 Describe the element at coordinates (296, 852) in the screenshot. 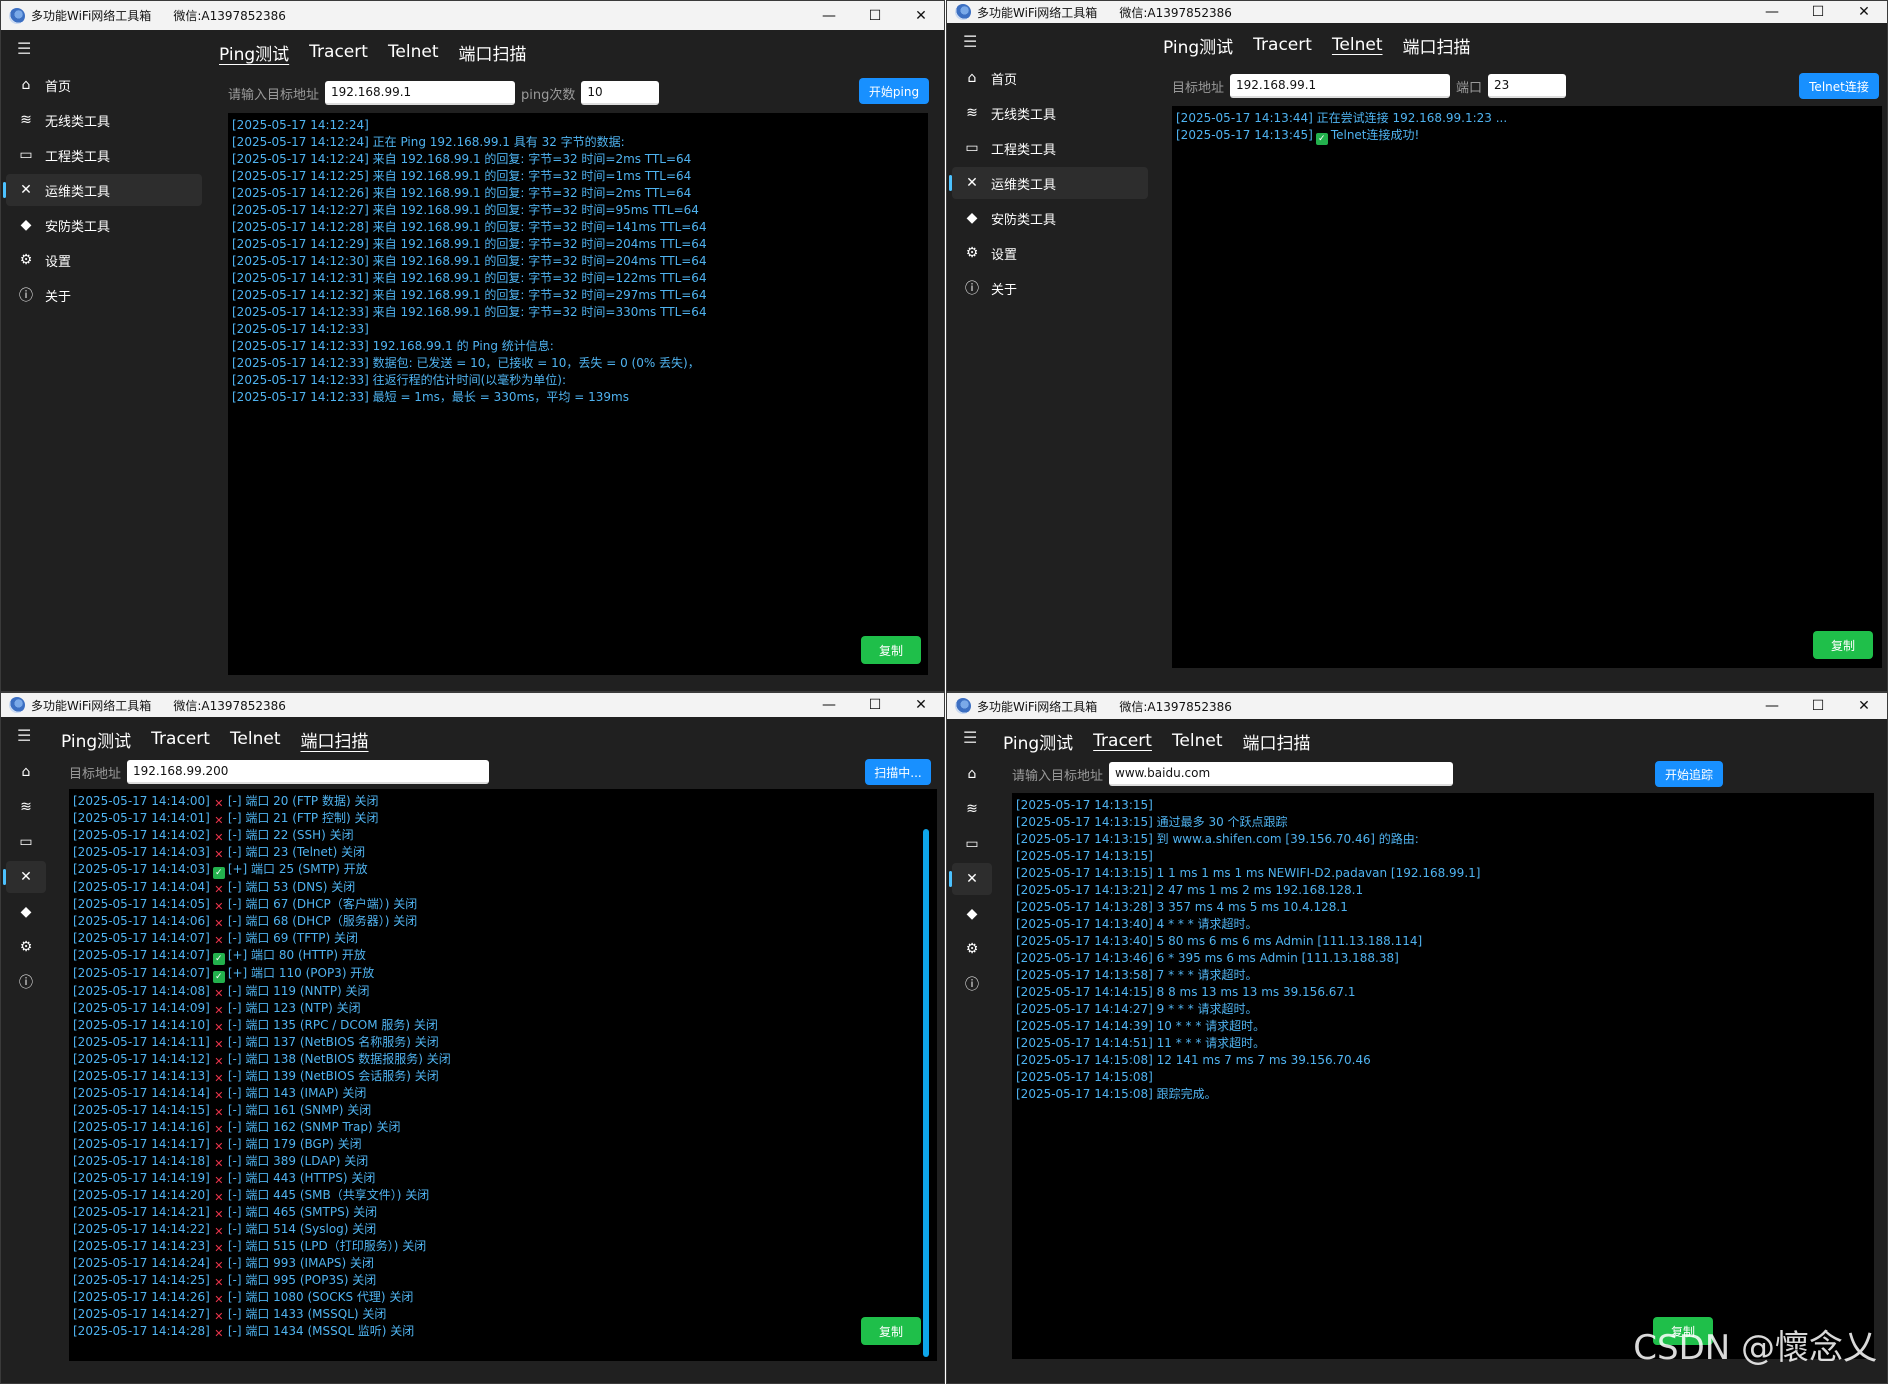

I see `log-text: [-] 端口 23 (Telnet) 关闭` at that location.